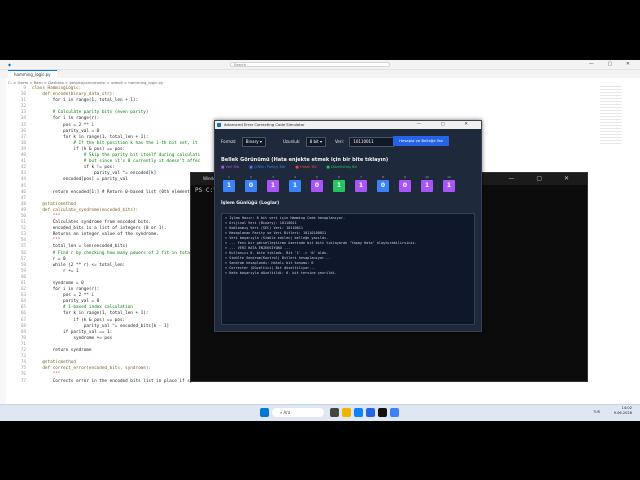 The height and width of the screenshot is (480, 640). I want to click on code-text: syndrome += pos, so click(72, 338).